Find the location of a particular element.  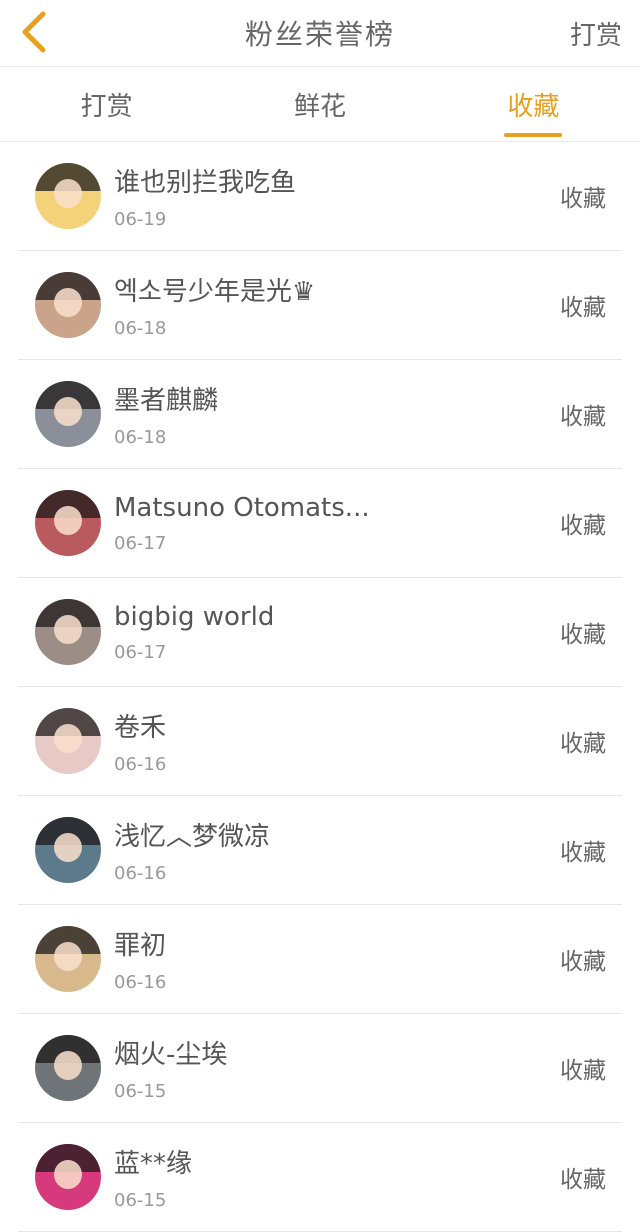

user-name: 浅忆︿梦微凉 is located at coordinates (192, 837).